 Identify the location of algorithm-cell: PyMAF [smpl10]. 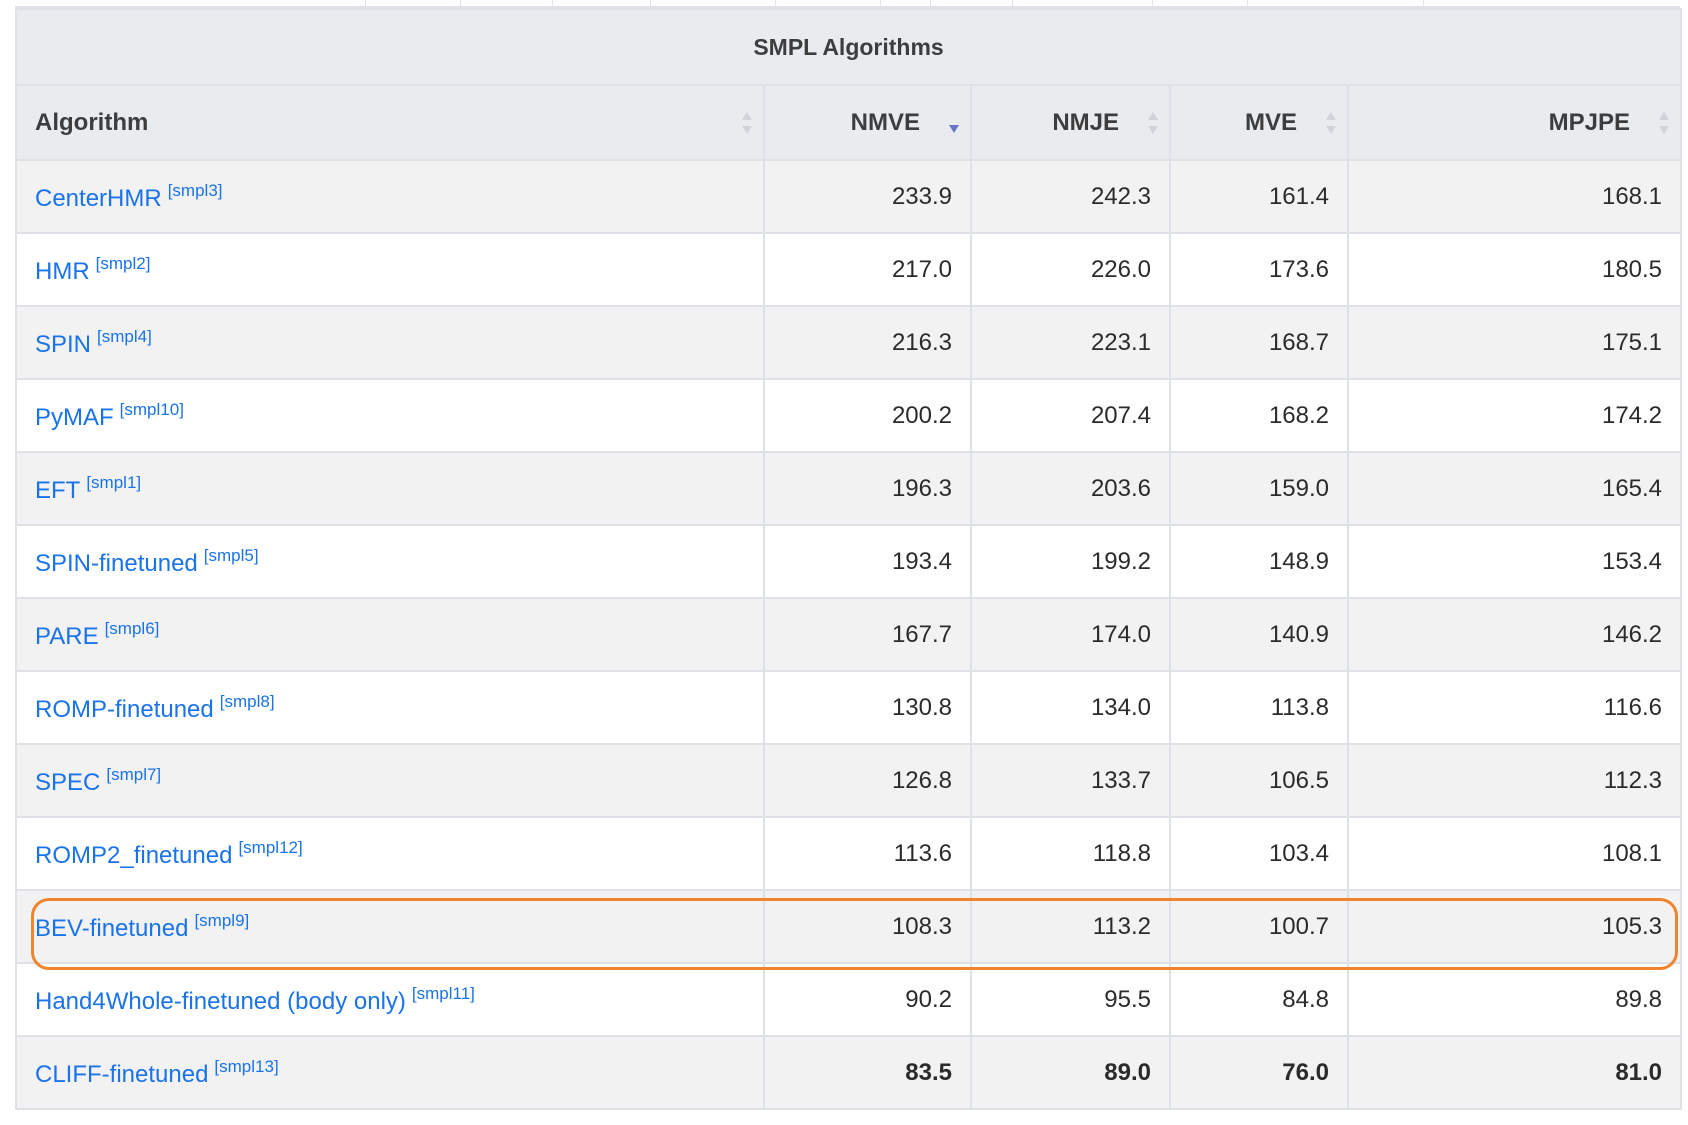
(390, 415).